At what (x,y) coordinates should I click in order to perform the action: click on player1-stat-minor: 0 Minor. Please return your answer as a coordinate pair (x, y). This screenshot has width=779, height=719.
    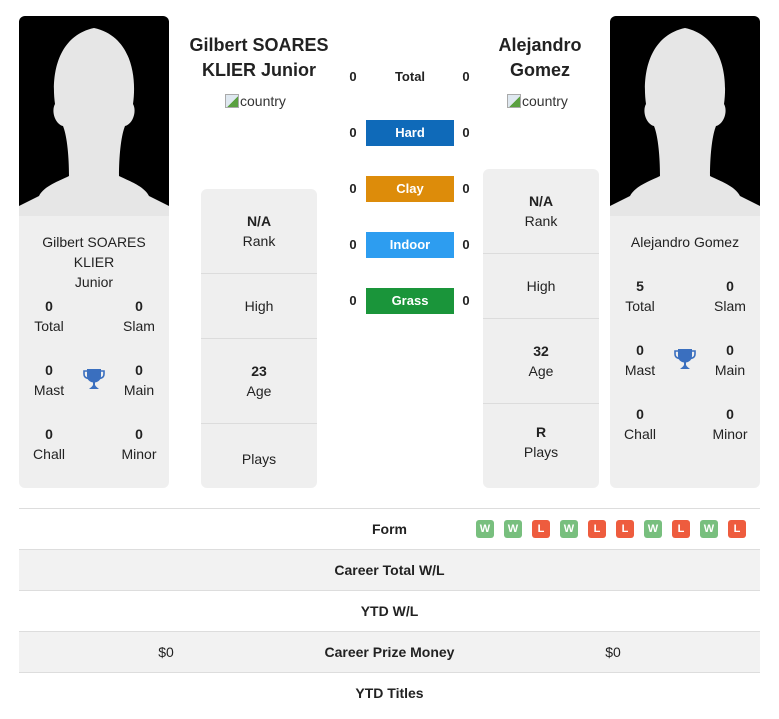
    Looking at the image, I should click on (139, 444).